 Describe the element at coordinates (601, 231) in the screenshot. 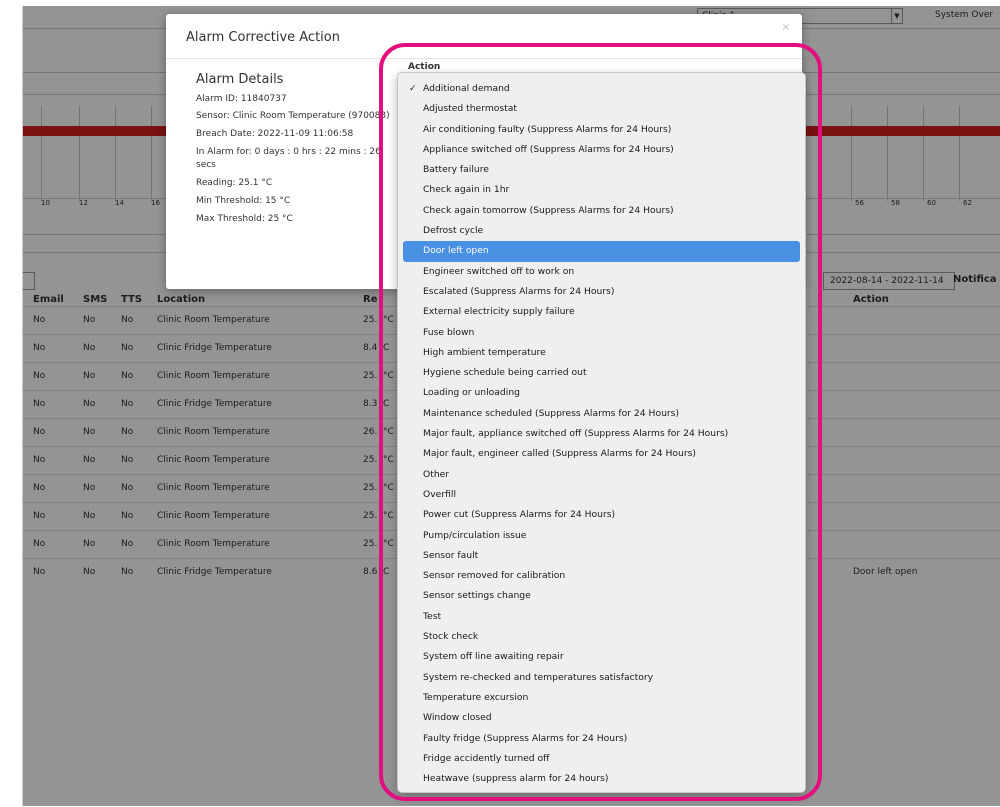

I see `dropdown-option: Defrost cycle` at that location.